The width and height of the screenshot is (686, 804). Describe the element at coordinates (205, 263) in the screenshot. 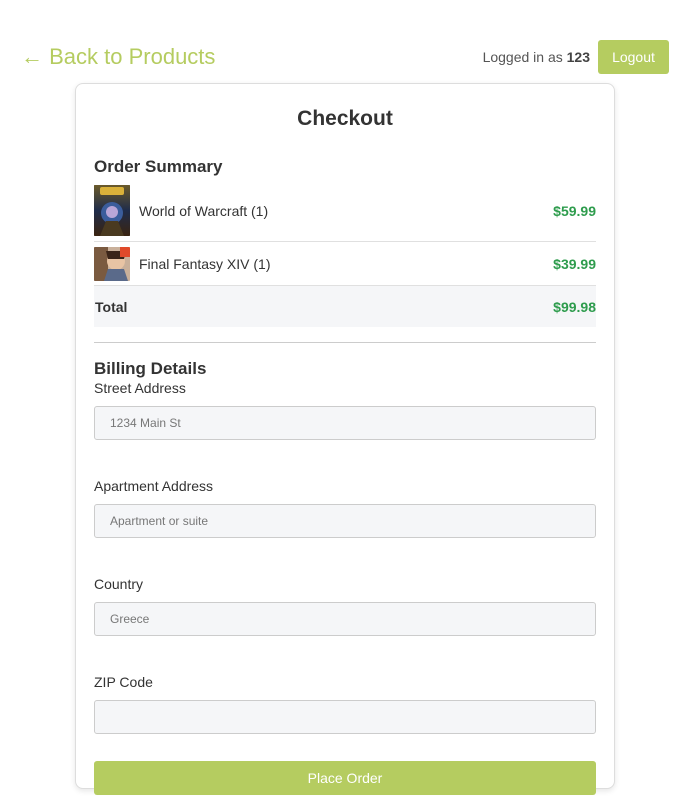

I see `order-item-name: Final Fantasy XIV (1)` at that location.